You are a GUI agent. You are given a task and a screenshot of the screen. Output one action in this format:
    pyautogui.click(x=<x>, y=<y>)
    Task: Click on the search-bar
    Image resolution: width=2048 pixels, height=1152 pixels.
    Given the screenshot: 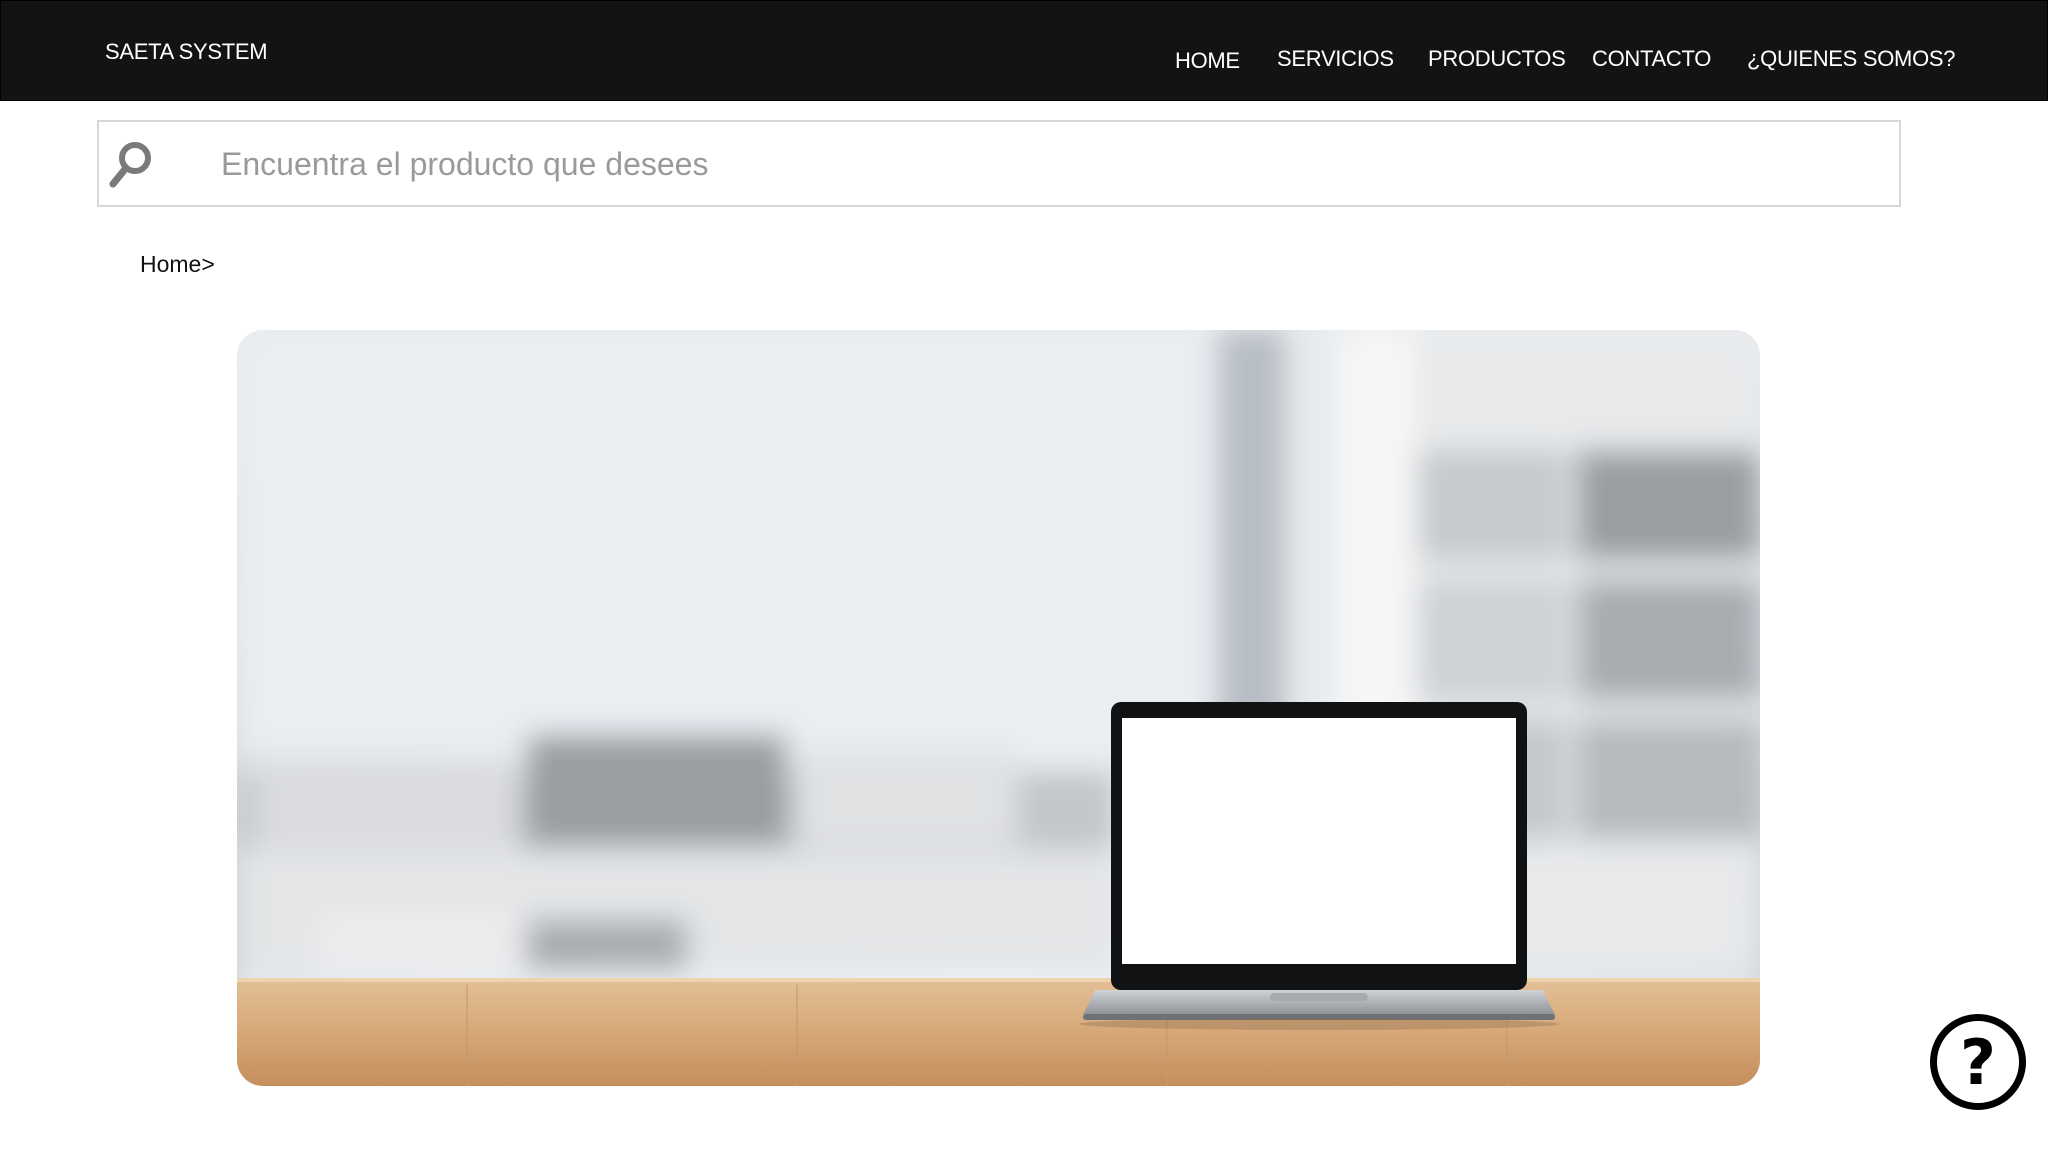 What is the action you would take?
    pyautogui.click(x=999, y=163)
    